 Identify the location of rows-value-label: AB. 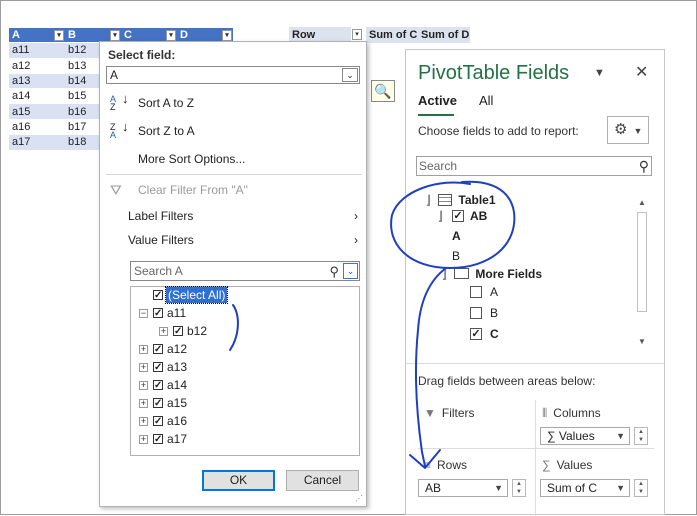
(433, 488).